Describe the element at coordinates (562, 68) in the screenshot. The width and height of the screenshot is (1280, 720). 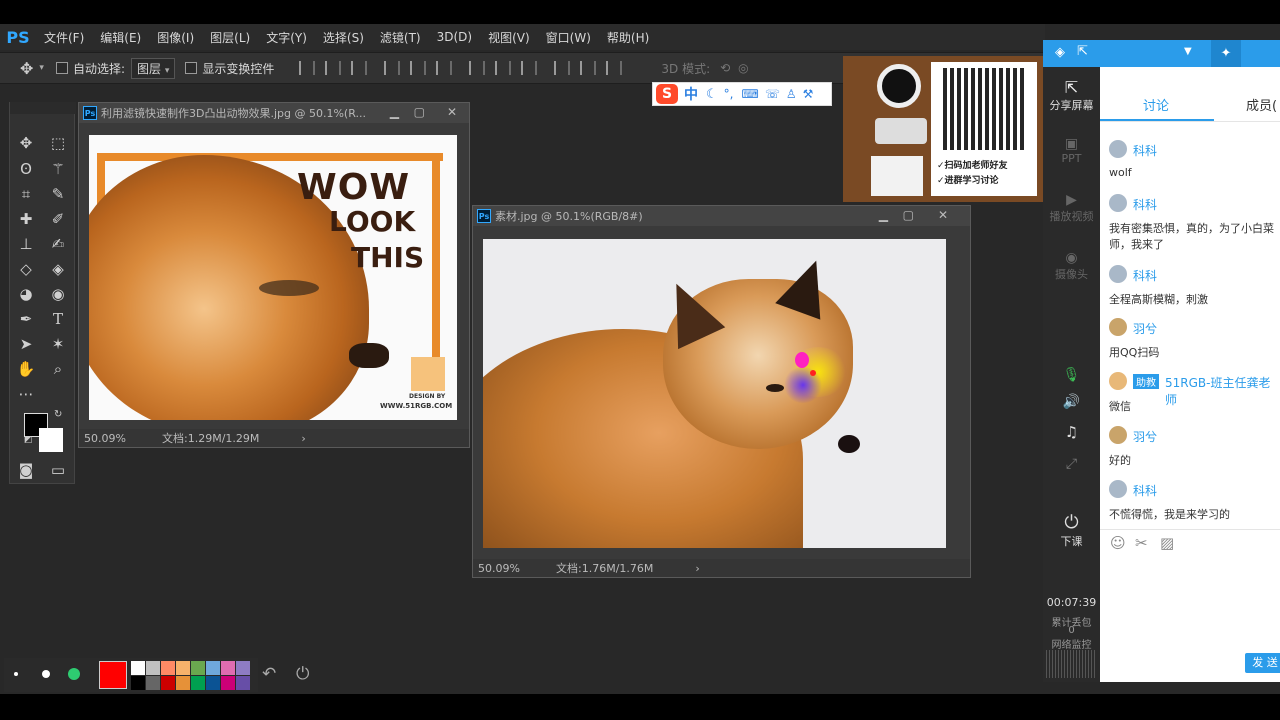
I see `distribute-left-icon` at that location.